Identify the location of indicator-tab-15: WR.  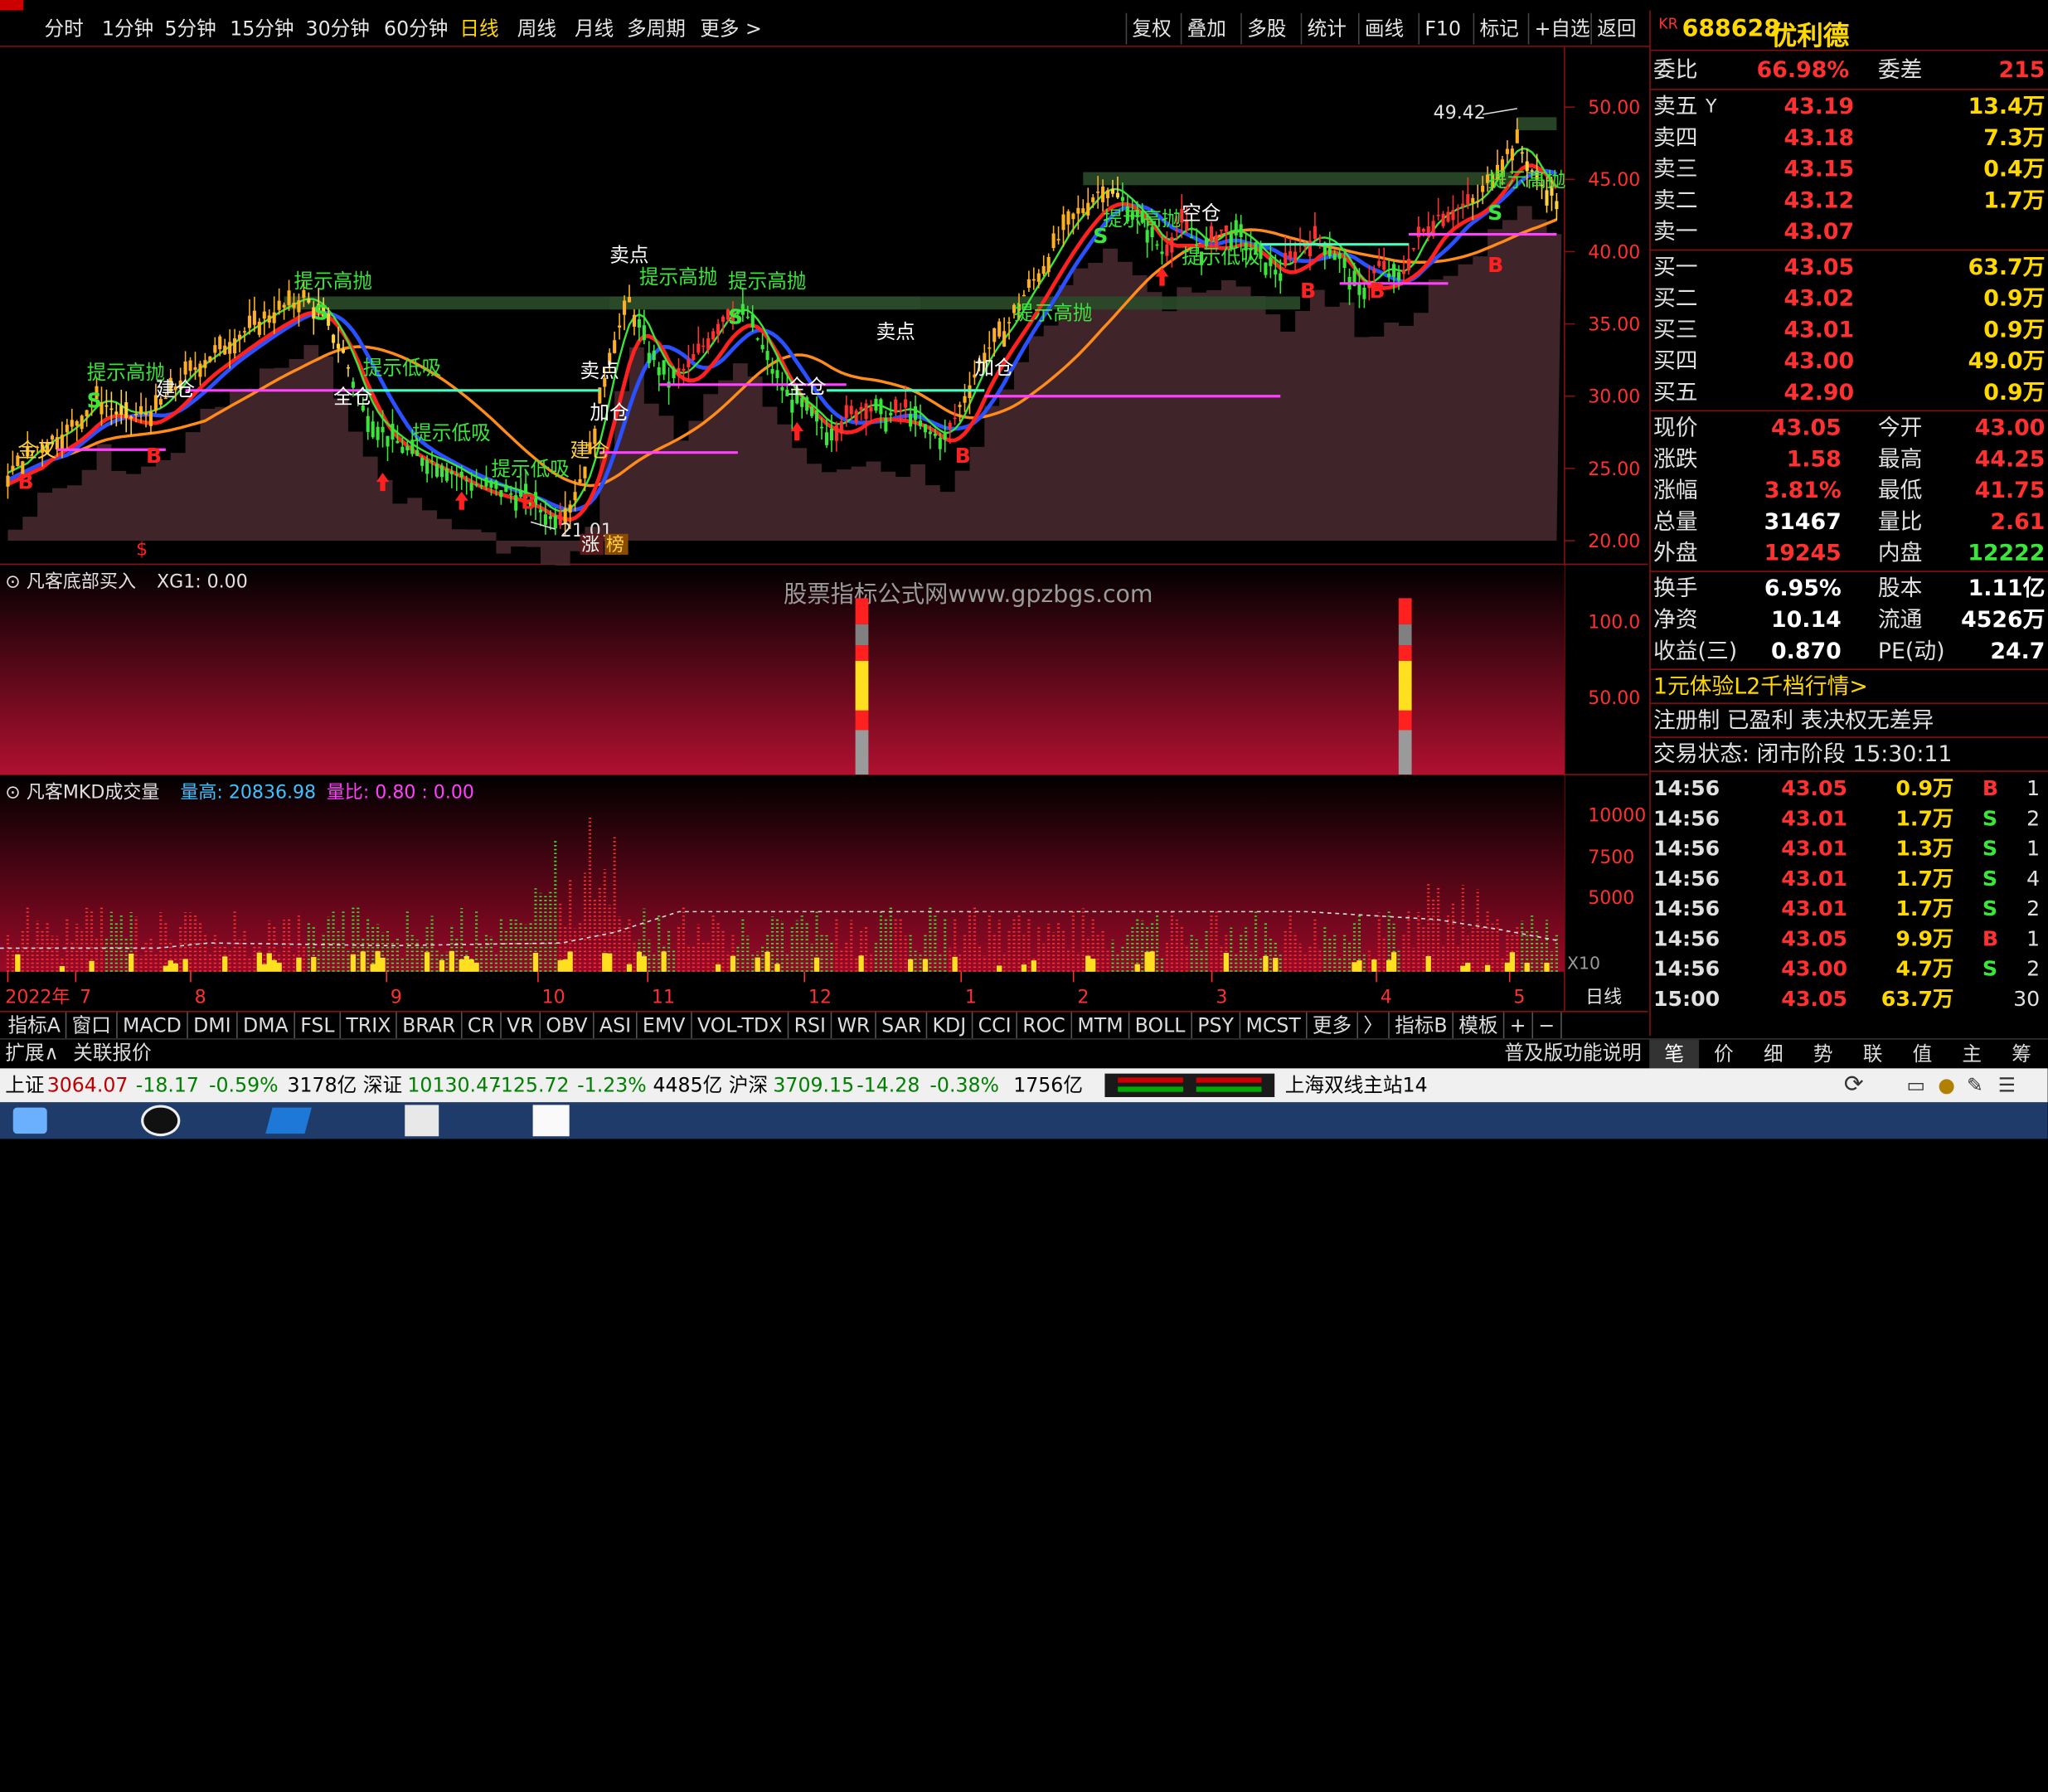
(854, 1025).